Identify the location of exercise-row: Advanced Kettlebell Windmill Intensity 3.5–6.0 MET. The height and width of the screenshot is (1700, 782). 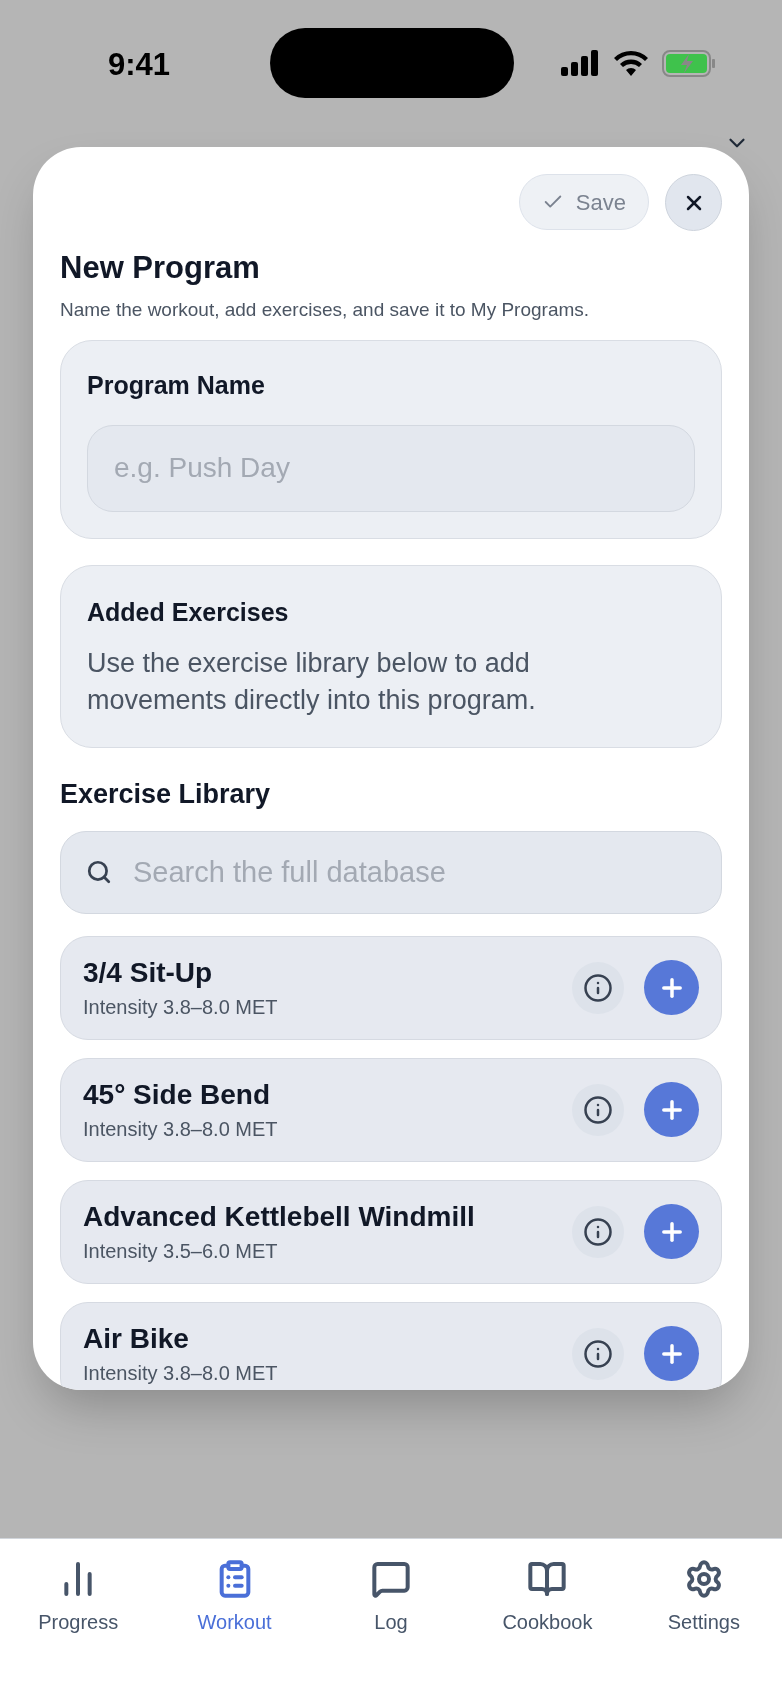
(391, 1231).